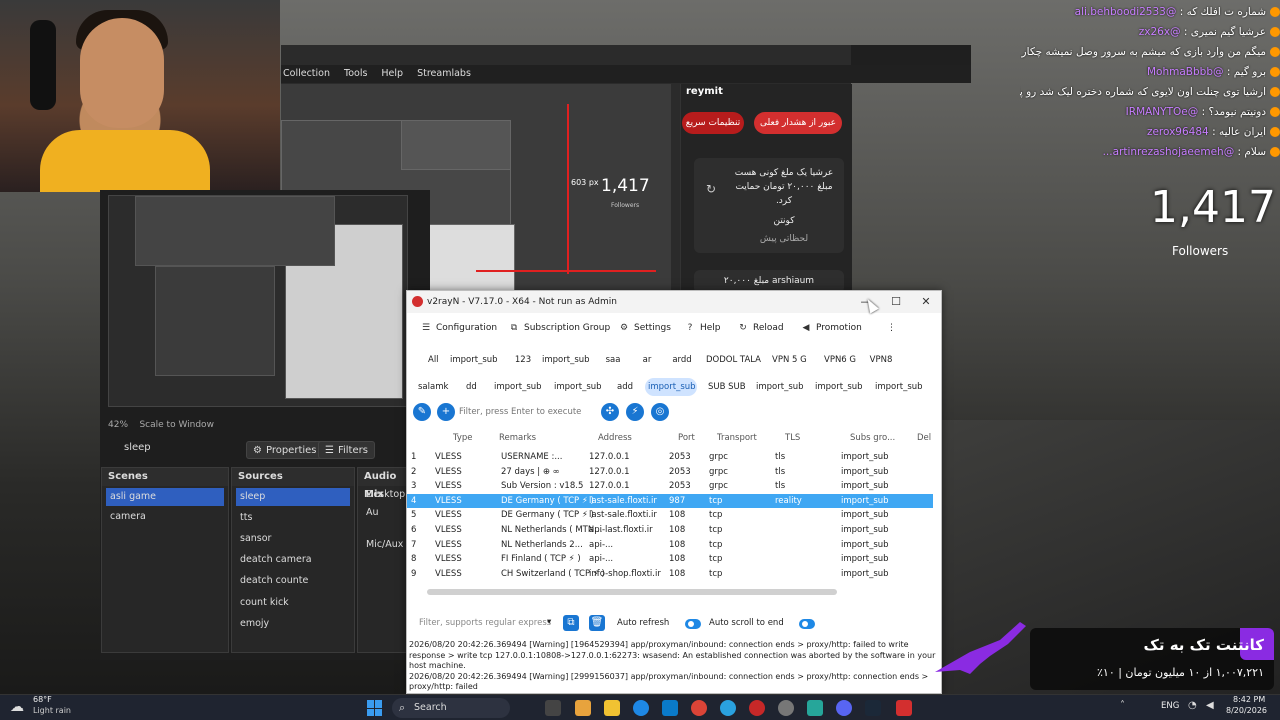 The width and height of the screenshot is (1280, 720). I want to click on menu-help: Help, so click(392, 74).